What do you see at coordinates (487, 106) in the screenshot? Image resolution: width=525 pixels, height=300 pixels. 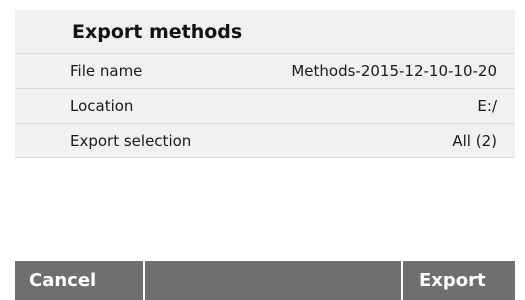 I see `location-value: E:/` at bounding box center [487, 106].